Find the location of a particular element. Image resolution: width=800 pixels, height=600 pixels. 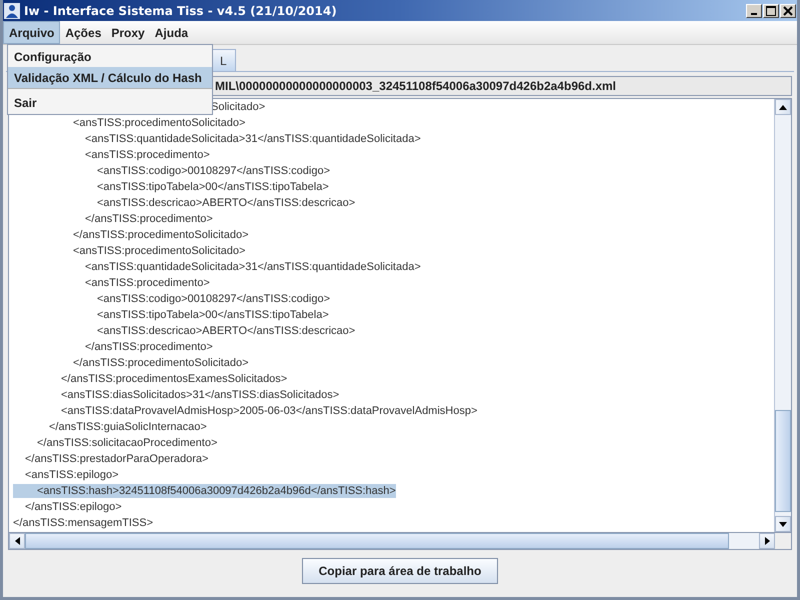

maximize-button is located at coordinates (771, 11).